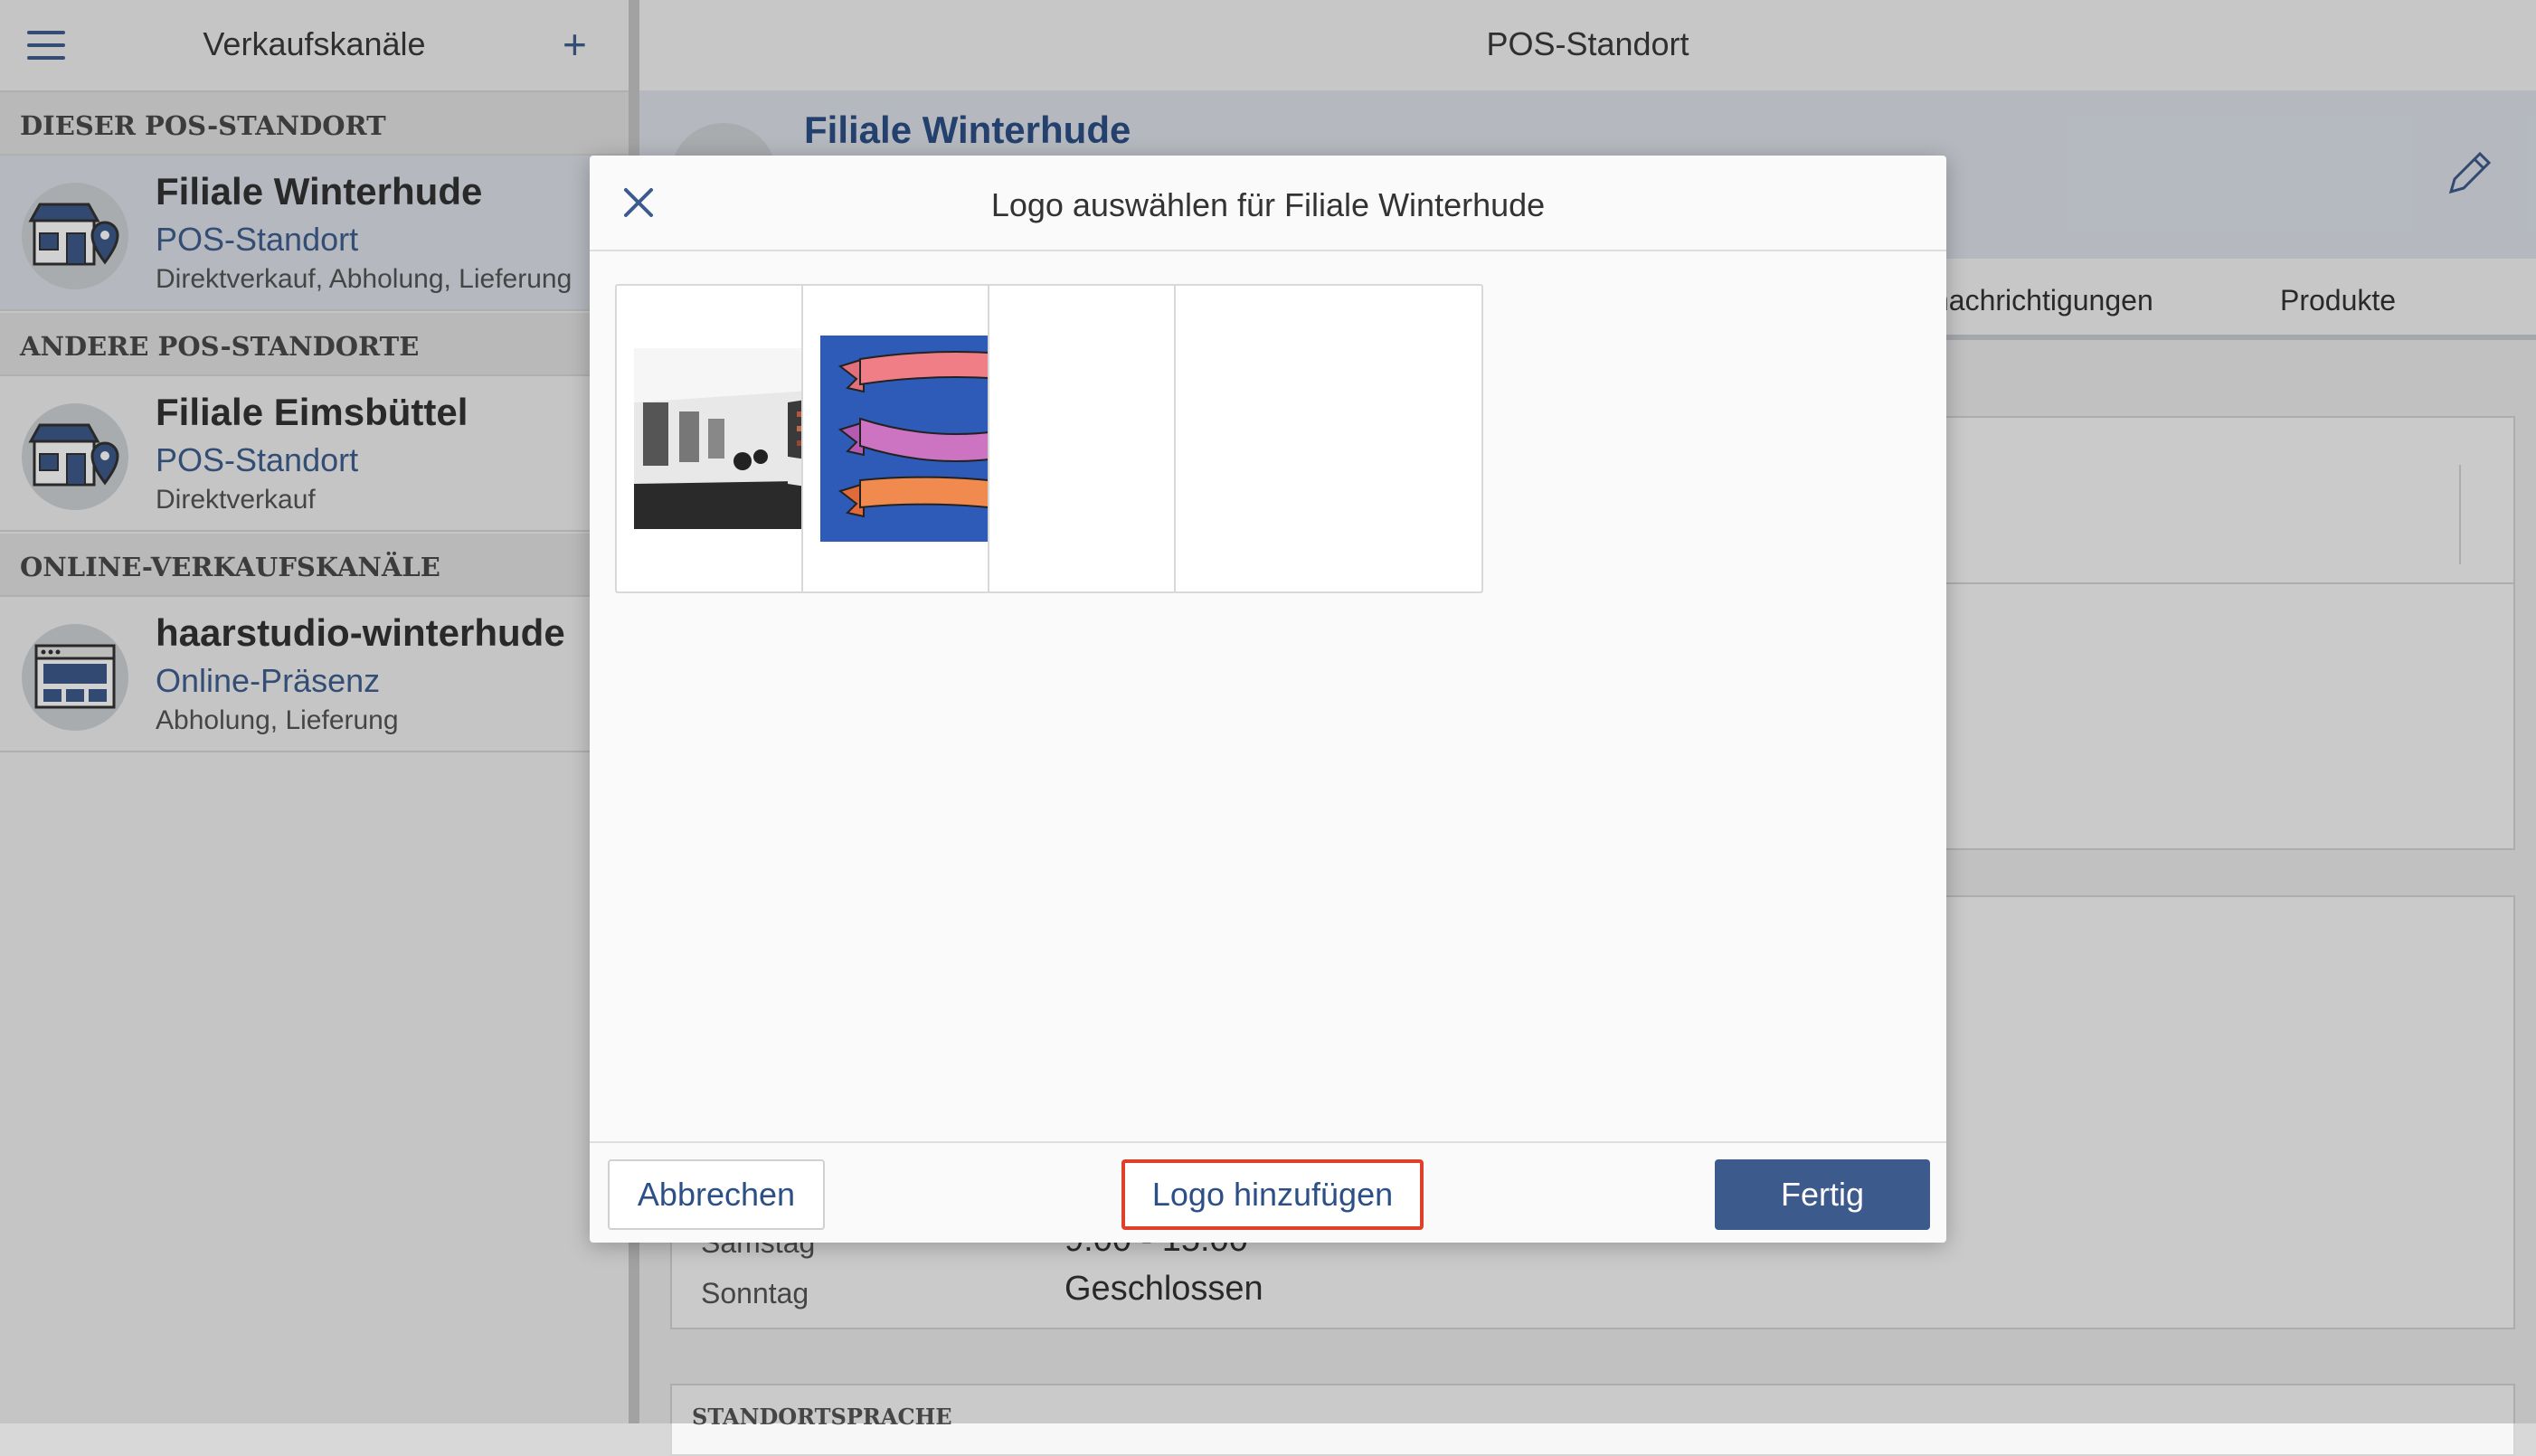 The height and width of the screenshot is (1456, 2536). I want to click on add-logo-button: Logo hinzufügen, so click(1272, 1194).